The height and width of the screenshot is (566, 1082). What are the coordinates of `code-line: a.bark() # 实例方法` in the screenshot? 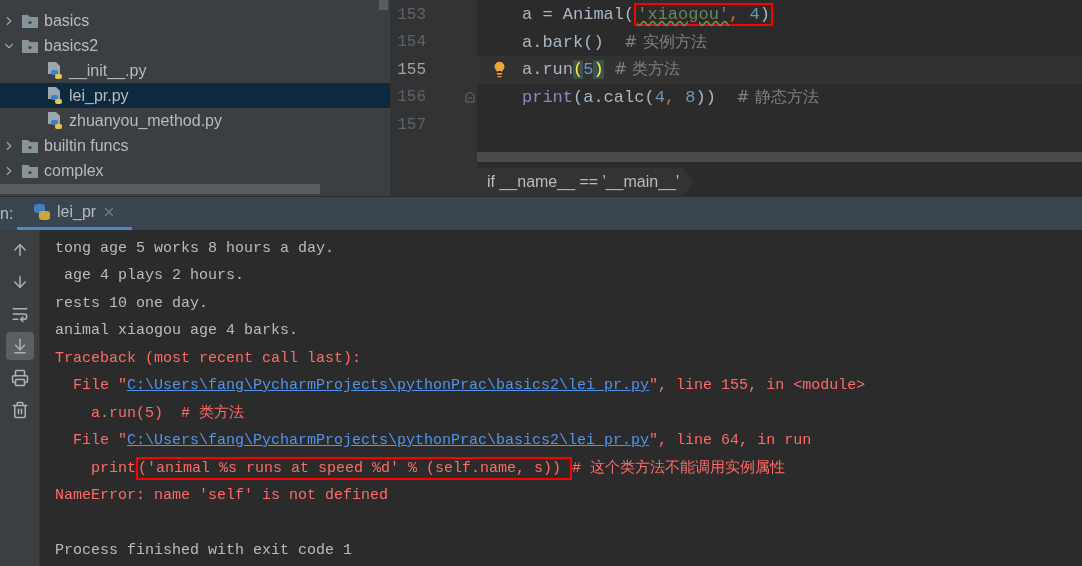 It's located at (614, 42).